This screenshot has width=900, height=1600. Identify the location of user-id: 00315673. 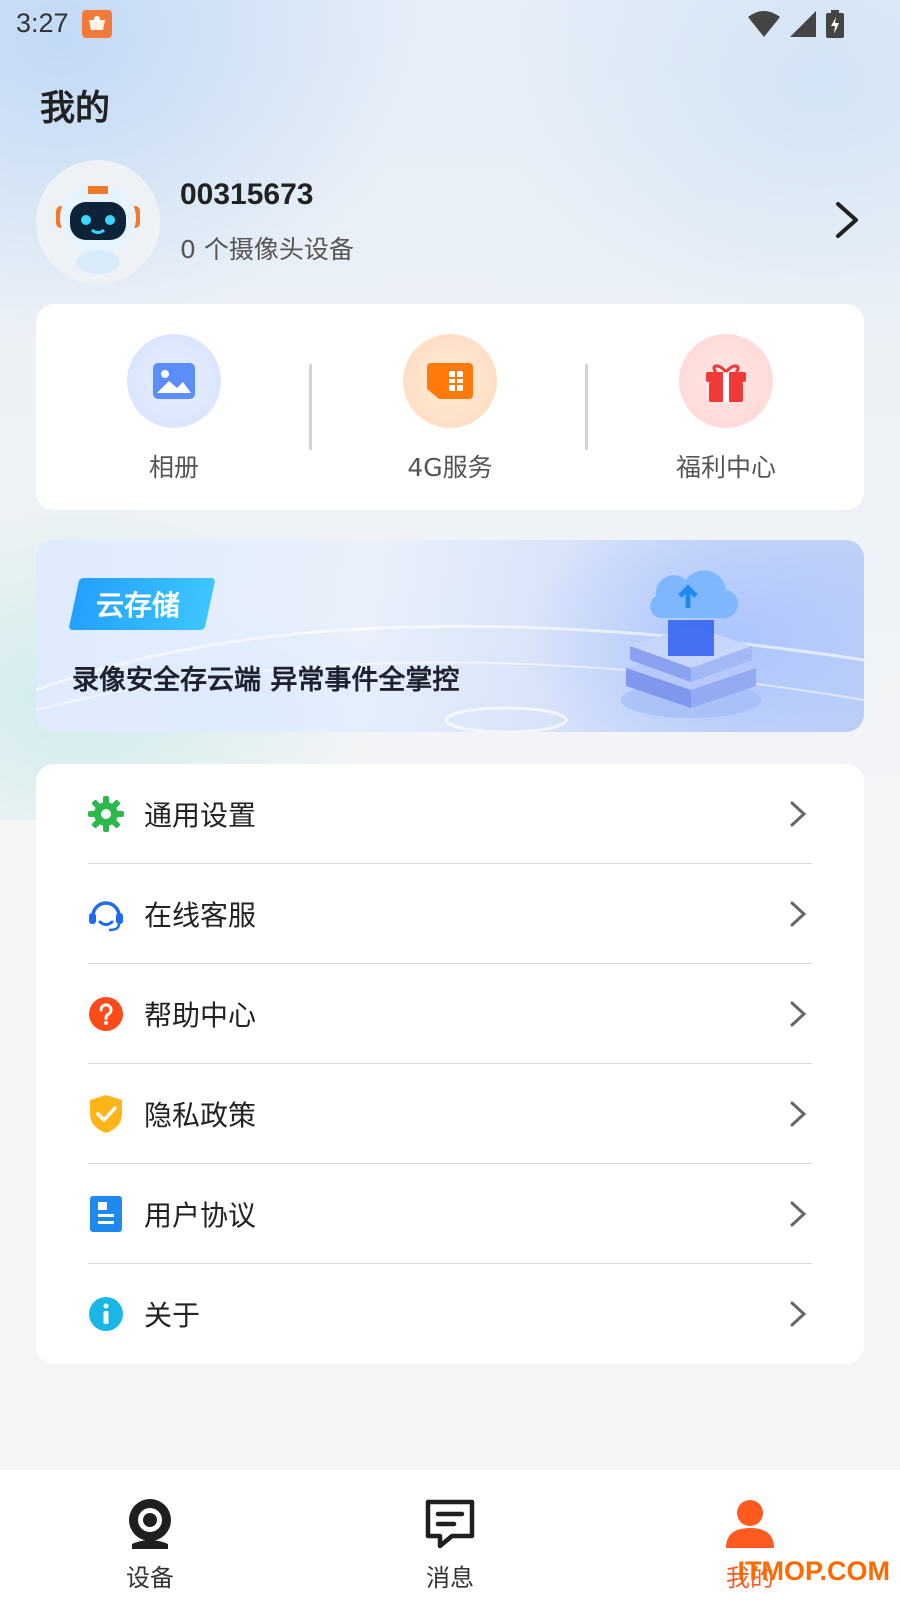
(246, 195).